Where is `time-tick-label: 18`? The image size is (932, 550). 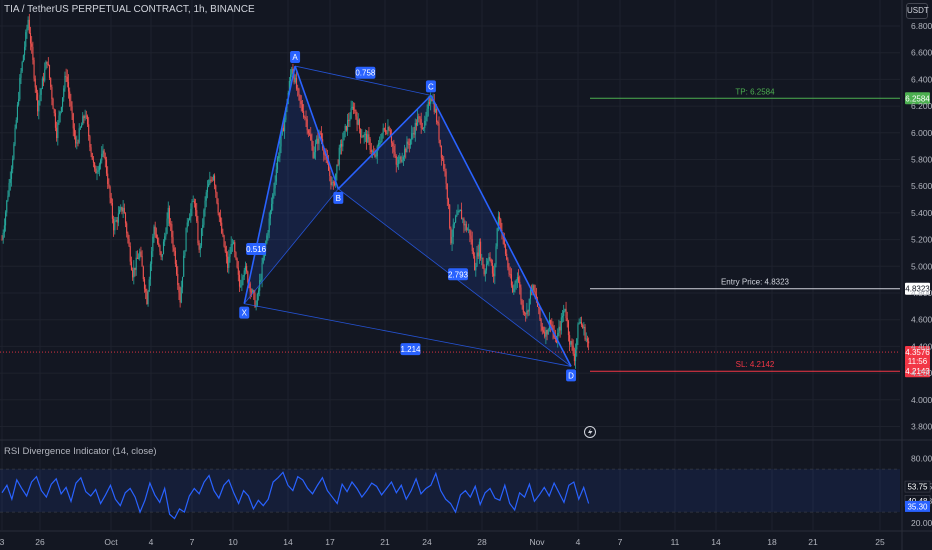
time-tick-label: 18 is located at coordinates (772, 542).